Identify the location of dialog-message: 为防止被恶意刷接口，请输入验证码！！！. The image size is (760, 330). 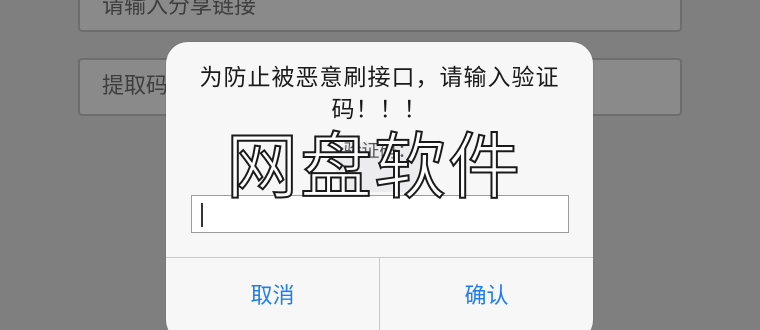
(379, 94).